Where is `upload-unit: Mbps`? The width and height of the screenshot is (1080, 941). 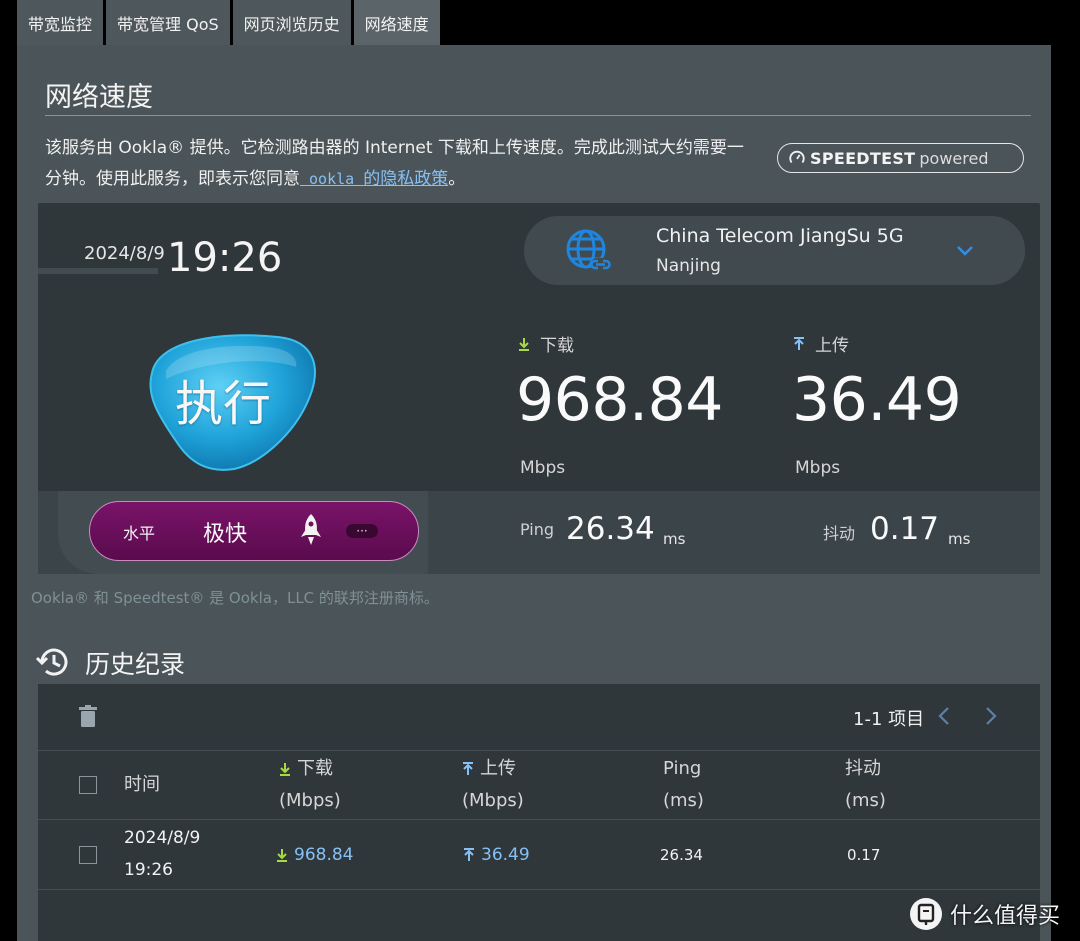
upload-unit: Mbps is located at coordinates (818, 468).